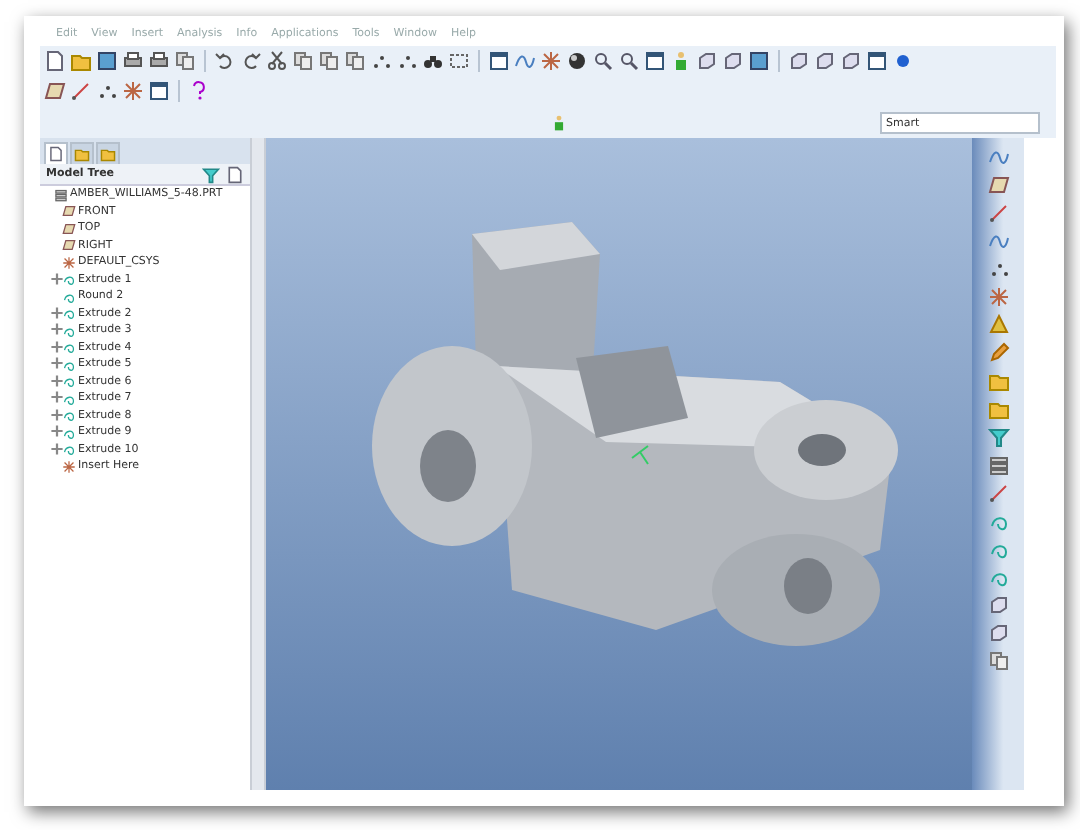 This screenshot has width=1080, height=830. Describe the element at coordinates (258, 464) in the screenshot. I see `scrollbar` at that location.